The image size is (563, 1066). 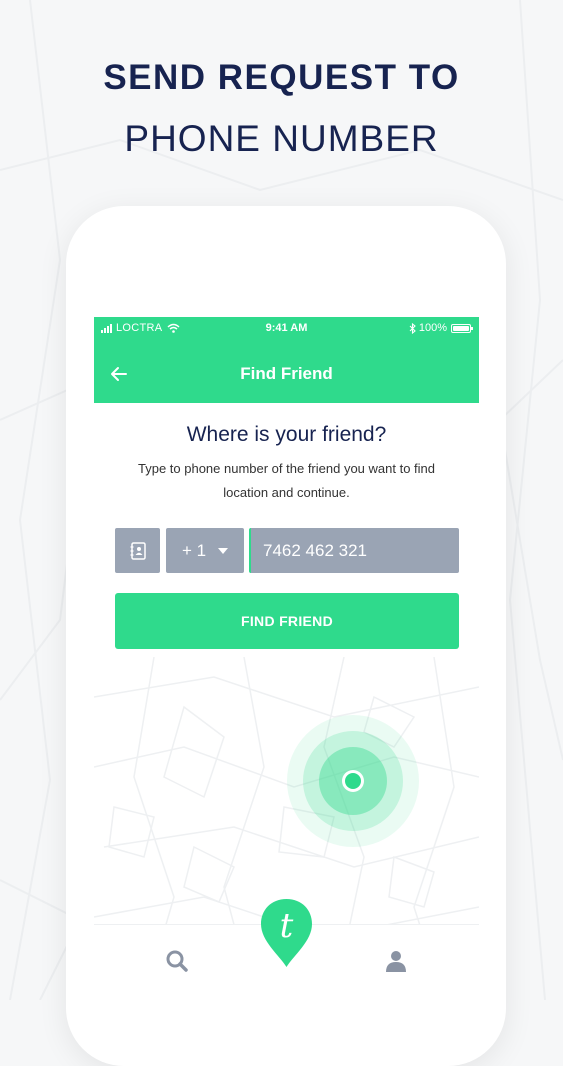 I want to click on bluetooth-icon, so click(x=412, y=328).